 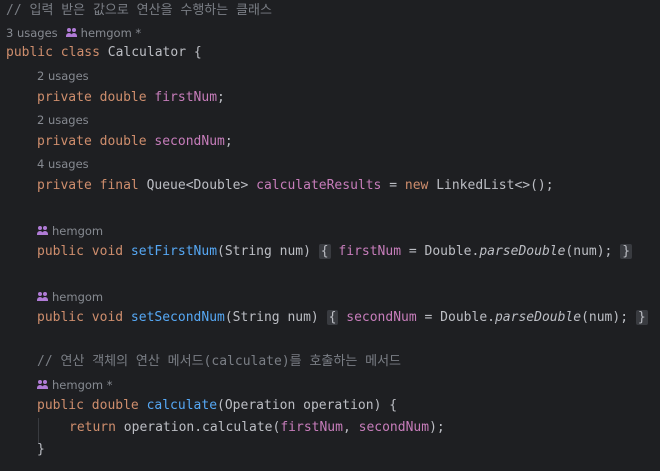 I want to click on method-modifiers: public double, so click(x=88, y=405).